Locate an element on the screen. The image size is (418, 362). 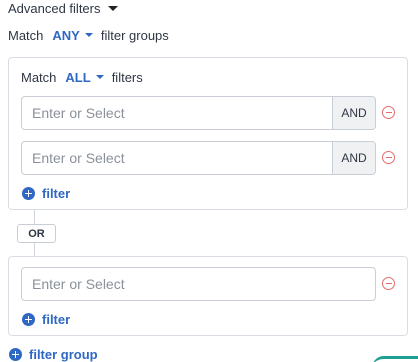
group-match-label: Match is located at coordinates (39, 77).